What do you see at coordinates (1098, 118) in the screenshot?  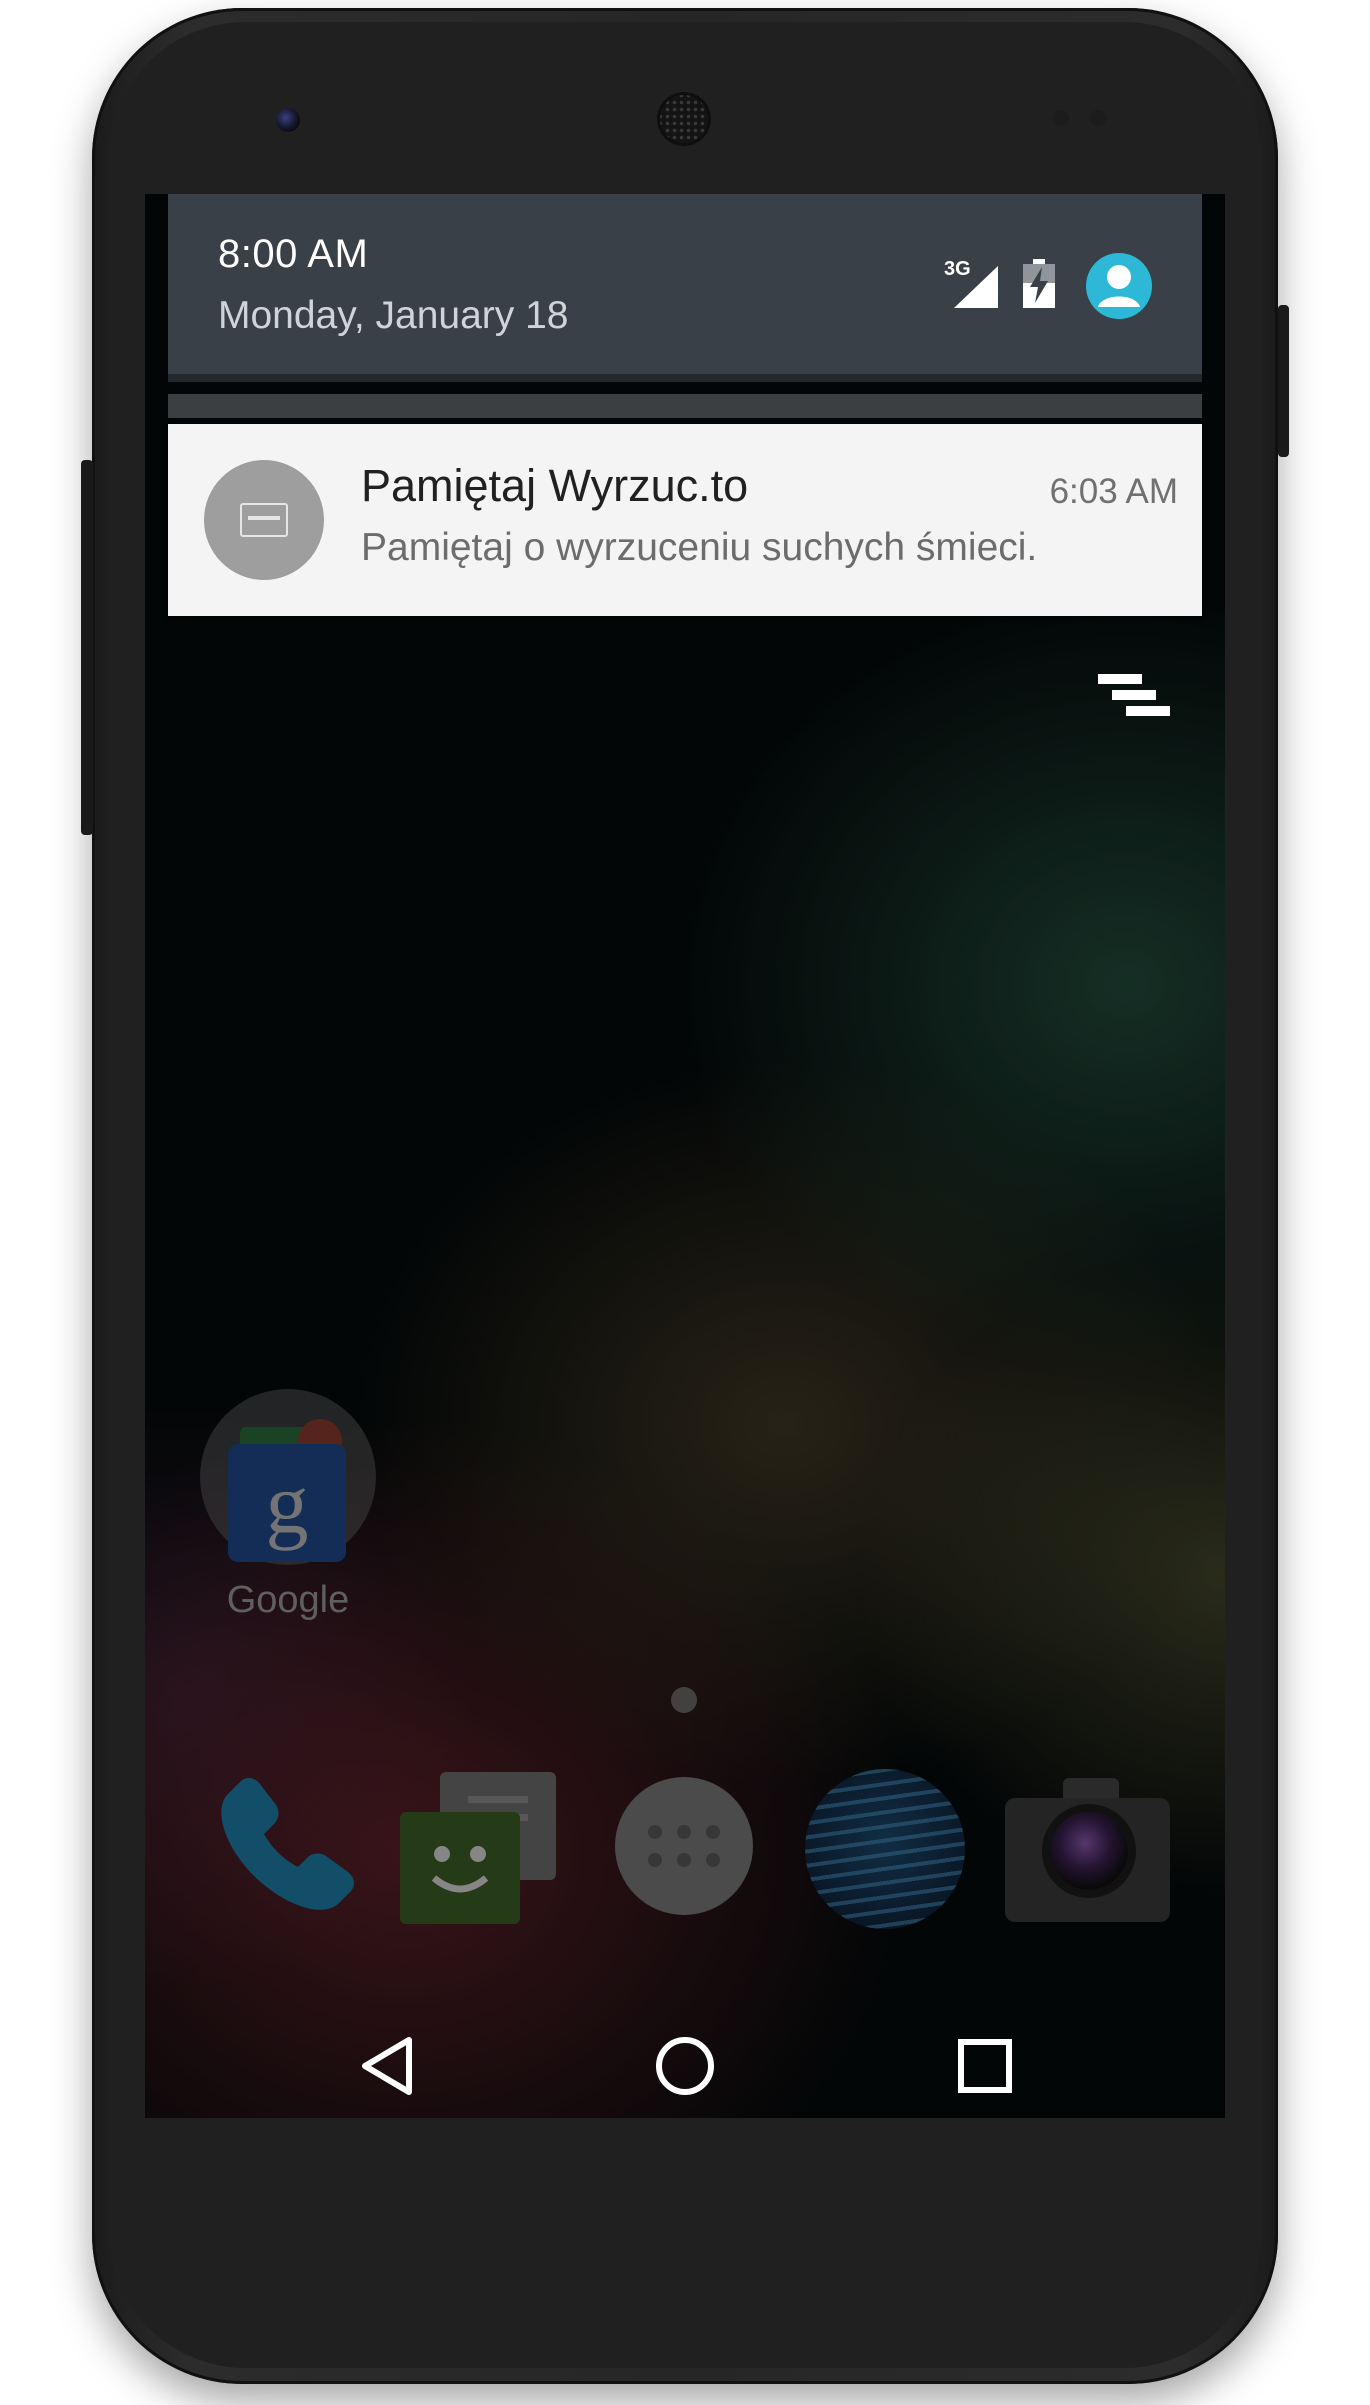 I see `light-sensor` at bounding box center [1098, 118].